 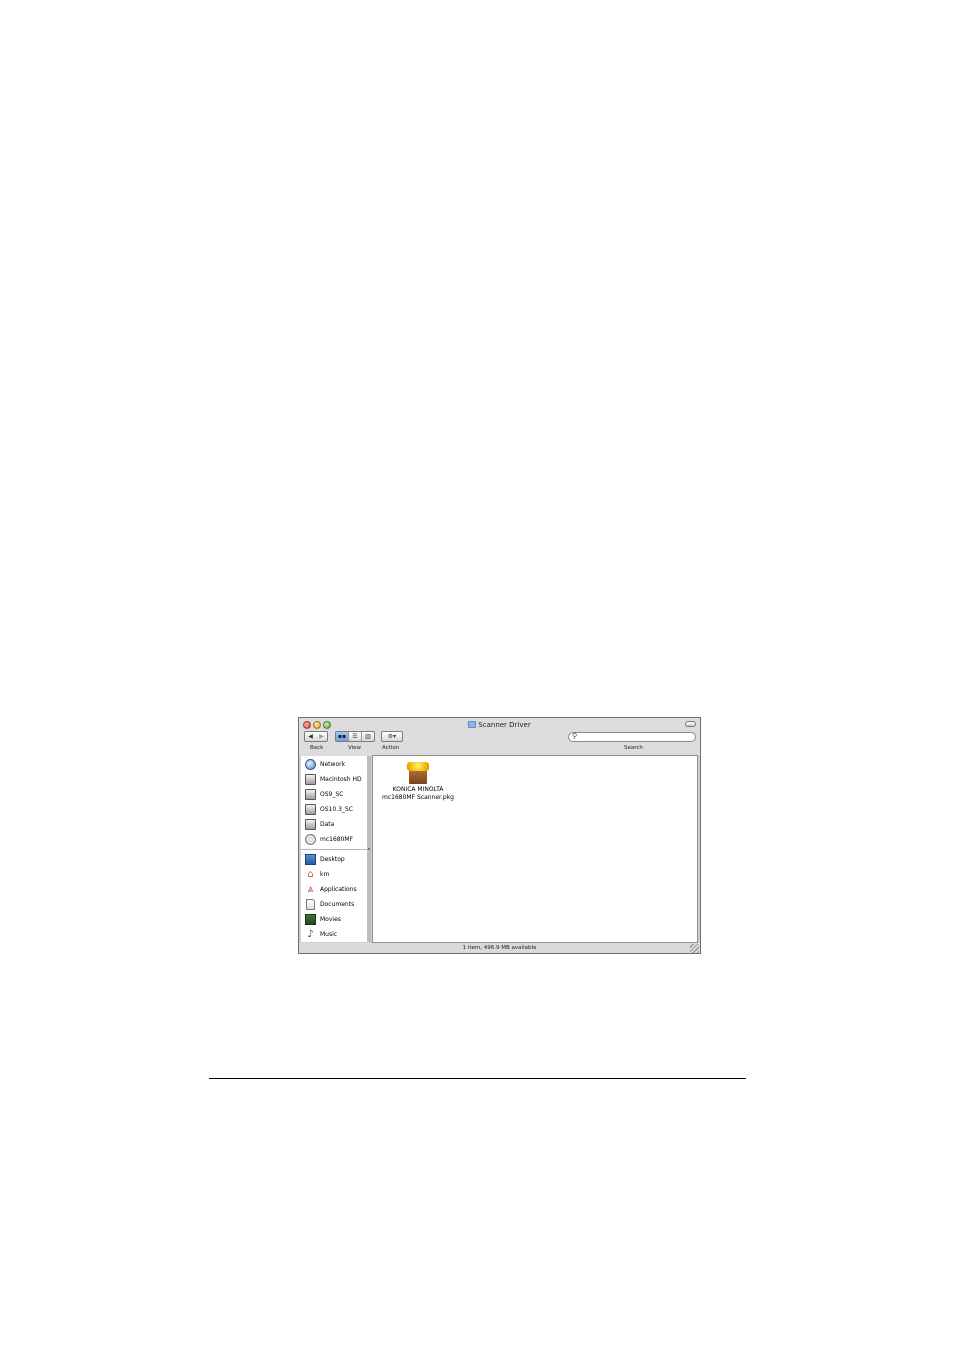 I want to click on music-icon: ♪, so click(x=310, y=934).